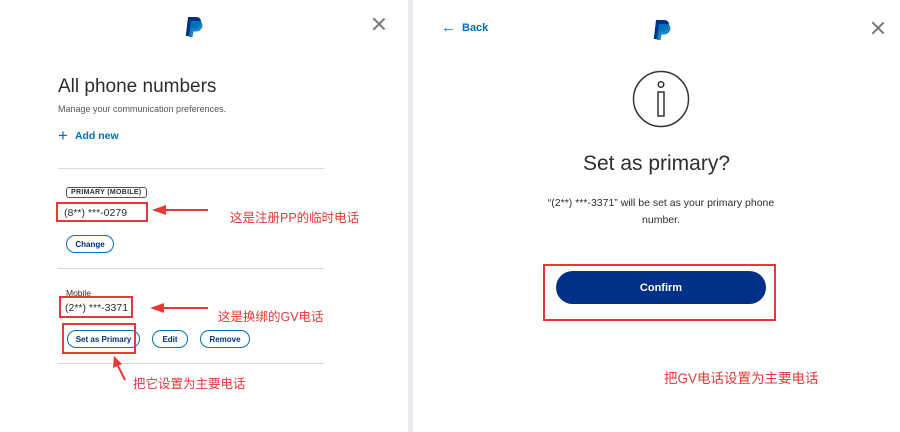 The width and height of the screenshot is (900, 432). I want to click on highlight-box-set-primary, so click(99, 338).